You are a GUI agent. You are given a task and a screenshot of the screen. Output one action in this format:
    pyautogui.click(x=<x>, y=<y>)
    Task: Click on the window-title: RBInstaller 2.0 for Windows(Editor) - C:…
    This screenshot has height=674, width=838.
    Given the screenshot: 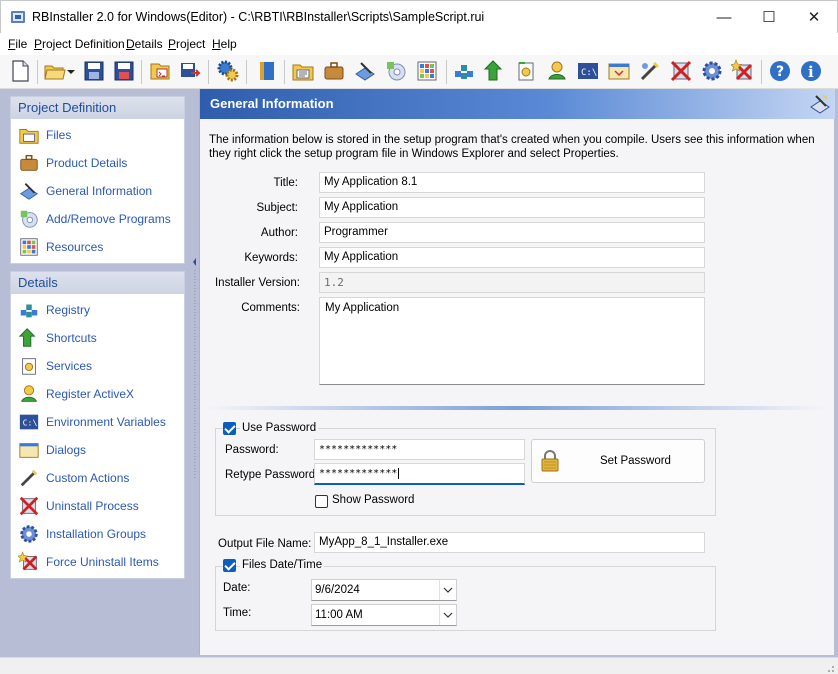 What is the action you would take?
    pyautogui.click(x=258, y=17)
    